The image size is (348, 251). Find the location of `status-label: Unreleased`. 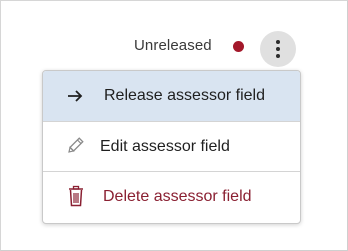

status-label: Unreleased is located at coordinates (173, 45).